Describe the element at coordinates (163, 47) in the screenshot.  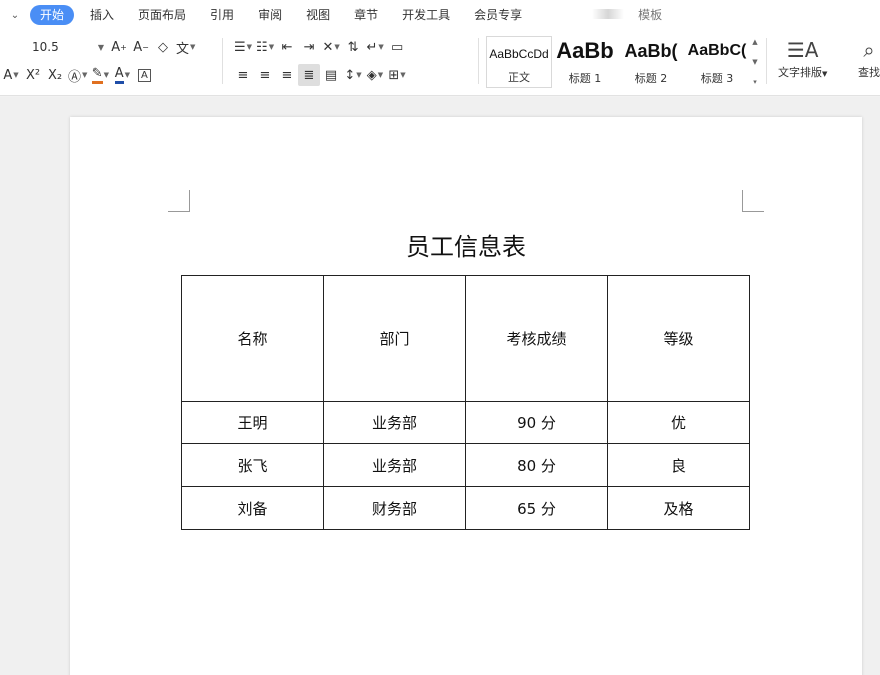
I see `clear-format-icon: ◇` at that location.